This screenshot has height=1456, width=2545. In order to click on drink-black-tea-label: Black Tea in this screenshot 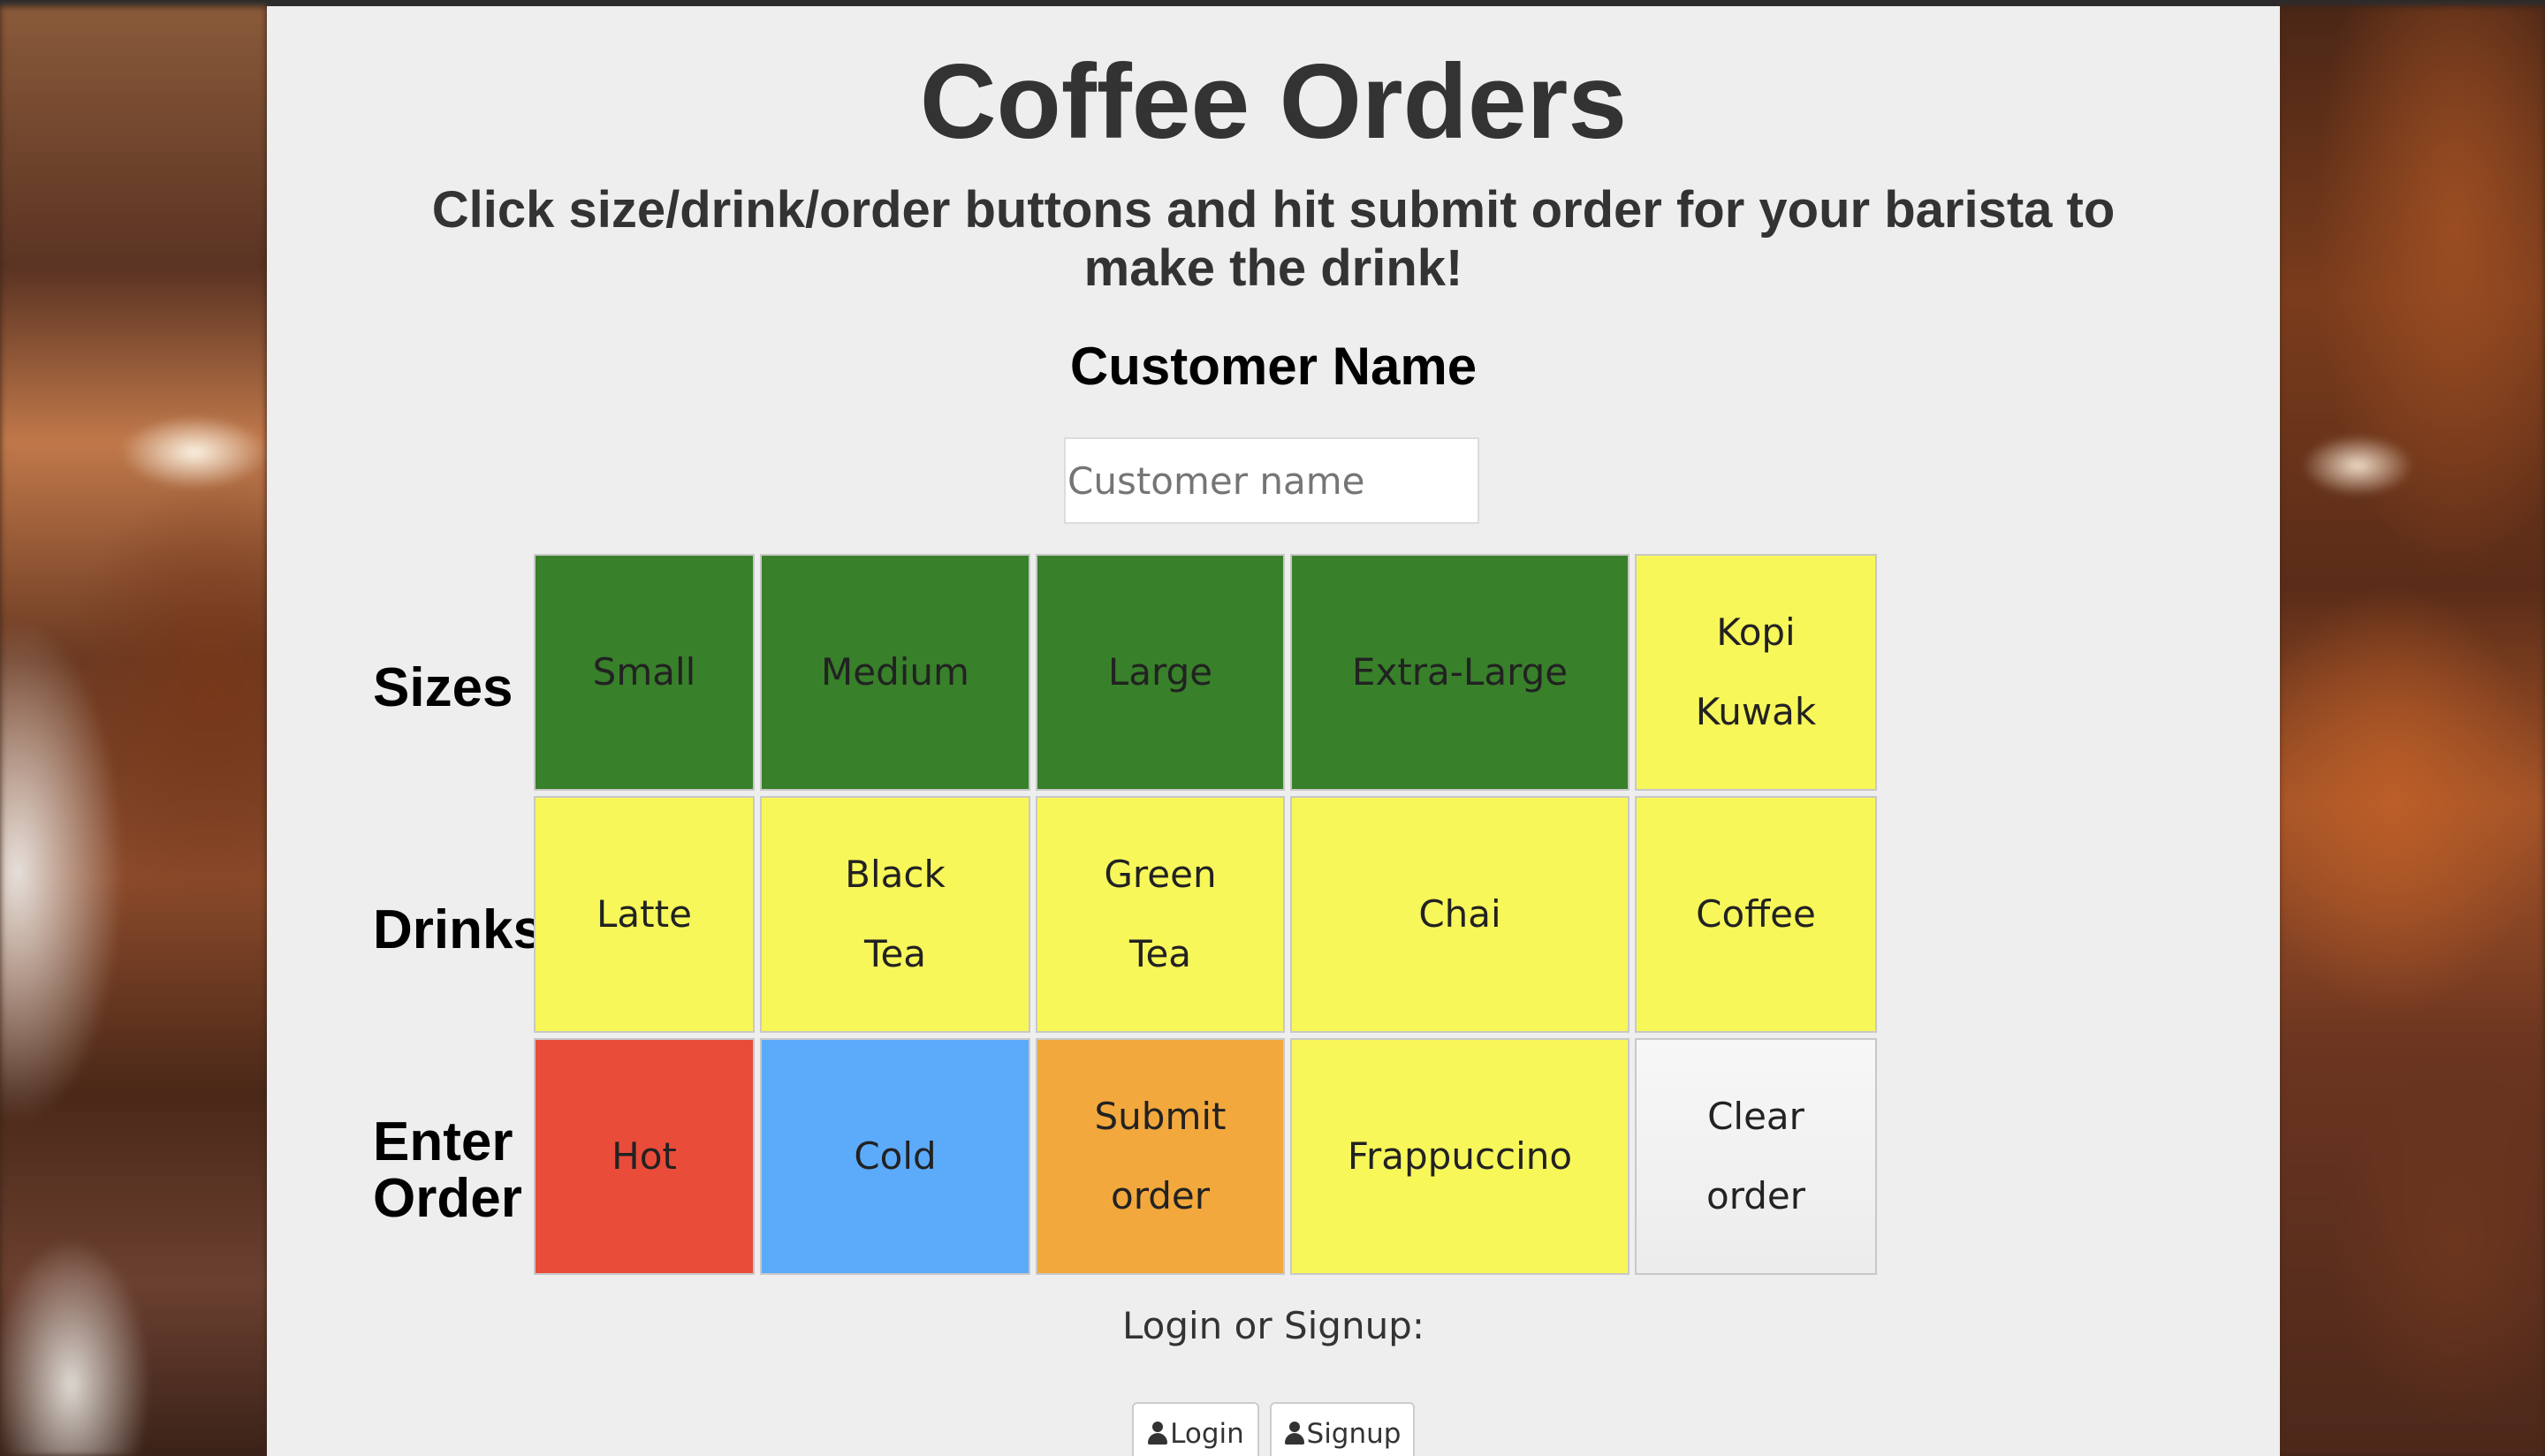, I will do `click(895, 914)`.